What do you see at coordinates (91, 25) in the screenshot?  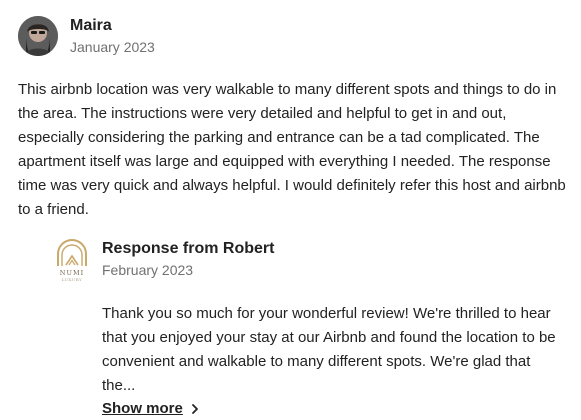 I see `reviewer-name: Maira` at bounding box center [91, 25].